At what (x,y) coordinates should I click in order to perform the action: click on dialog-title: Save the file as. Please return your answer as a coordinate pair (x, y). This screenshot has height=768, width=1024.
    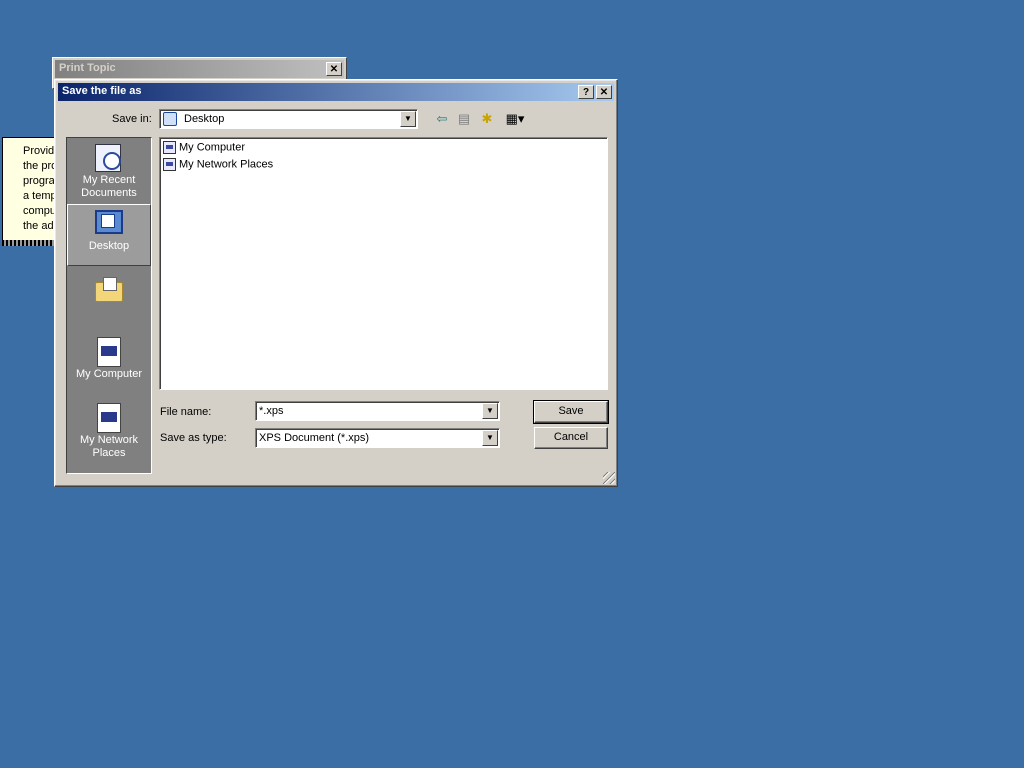
    Looking at the image, I should click on (102, 91).